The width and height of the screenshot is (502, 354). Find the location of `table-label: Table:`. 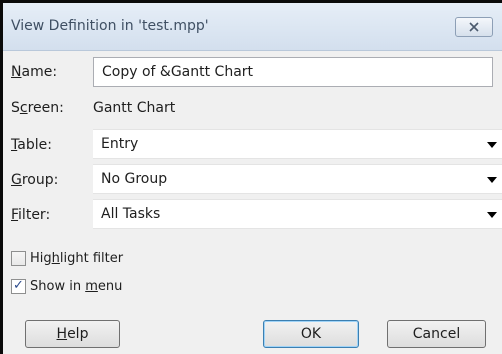

table-label: Table: is located at coordinates (31, 145).